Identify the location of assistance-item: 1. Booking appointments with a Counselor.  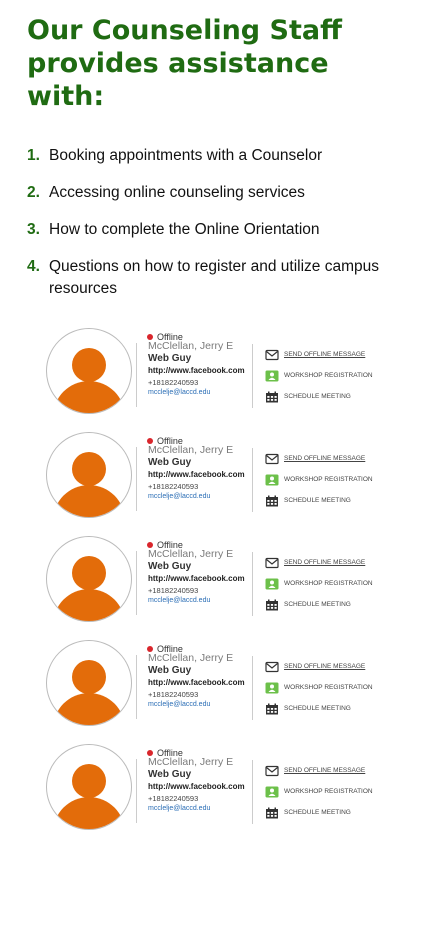
(219, 156).